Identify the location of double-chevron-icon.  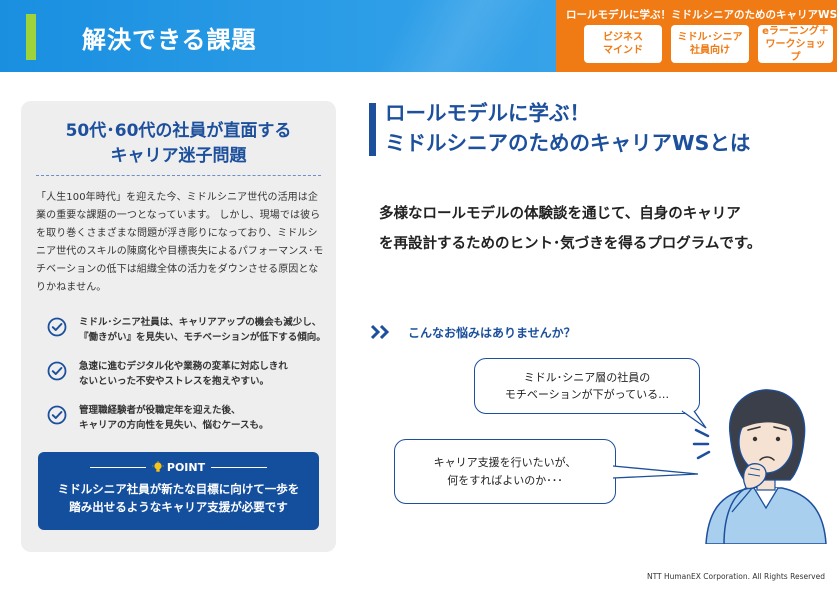
(380, 332).